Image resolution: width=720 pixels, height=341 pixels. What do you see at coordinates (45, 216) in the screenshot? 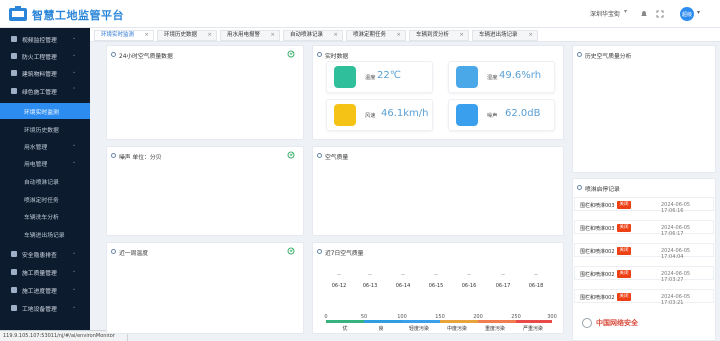
I see `sidebar-item-car-wash: 车辆洗车分析` at bounding box center [45, 216].